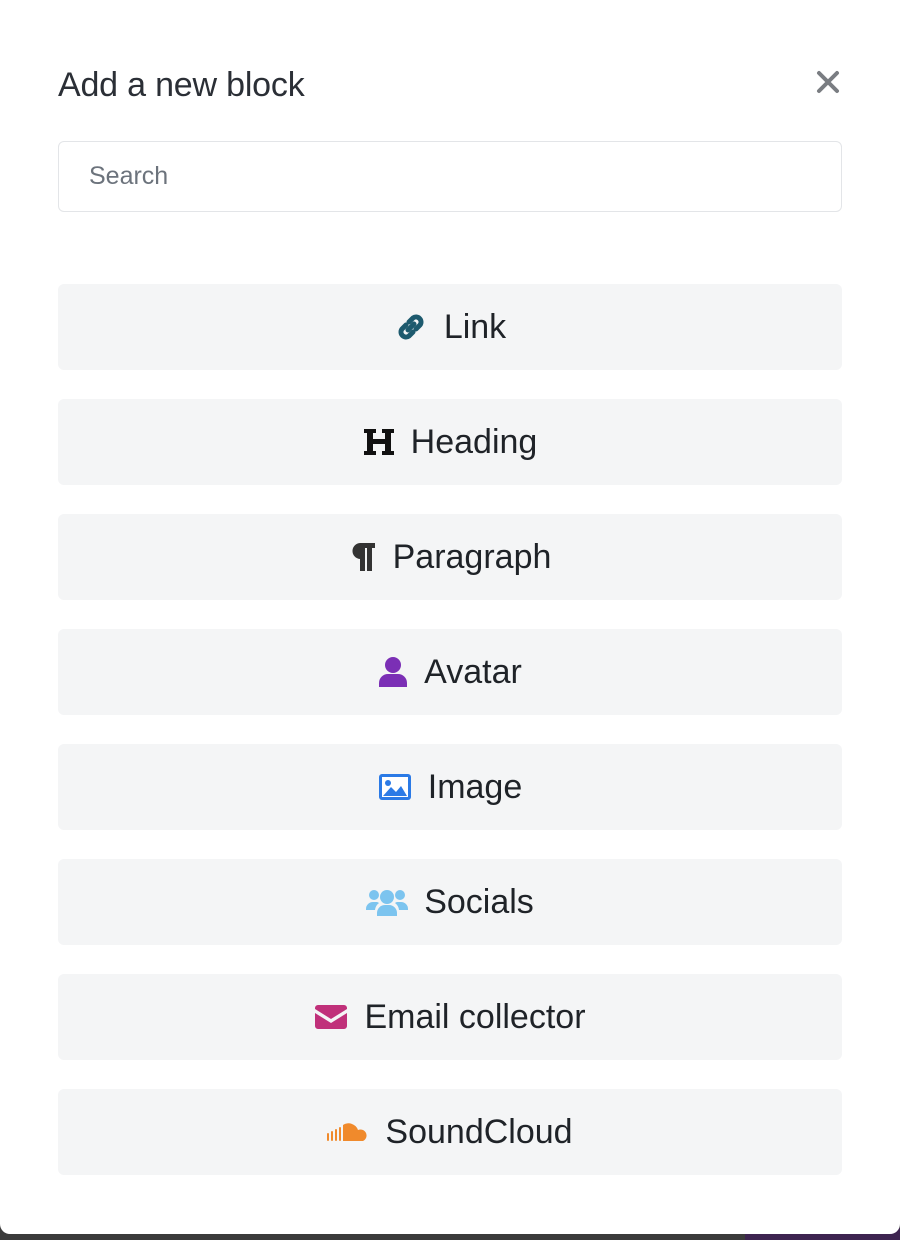 The height and width of the screenshot is (1240, 900). I want to click on block-option-image: Image, so click(450, 787).